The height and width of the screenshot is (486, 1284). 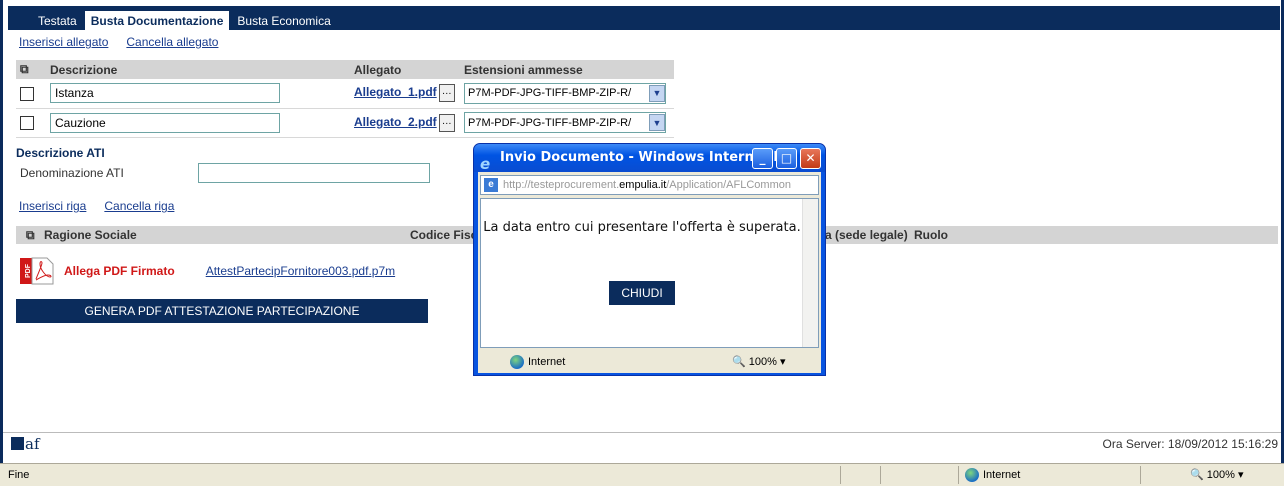 I want to click on col-header-descrizione: Descrizione, so click(x=198, y=69).